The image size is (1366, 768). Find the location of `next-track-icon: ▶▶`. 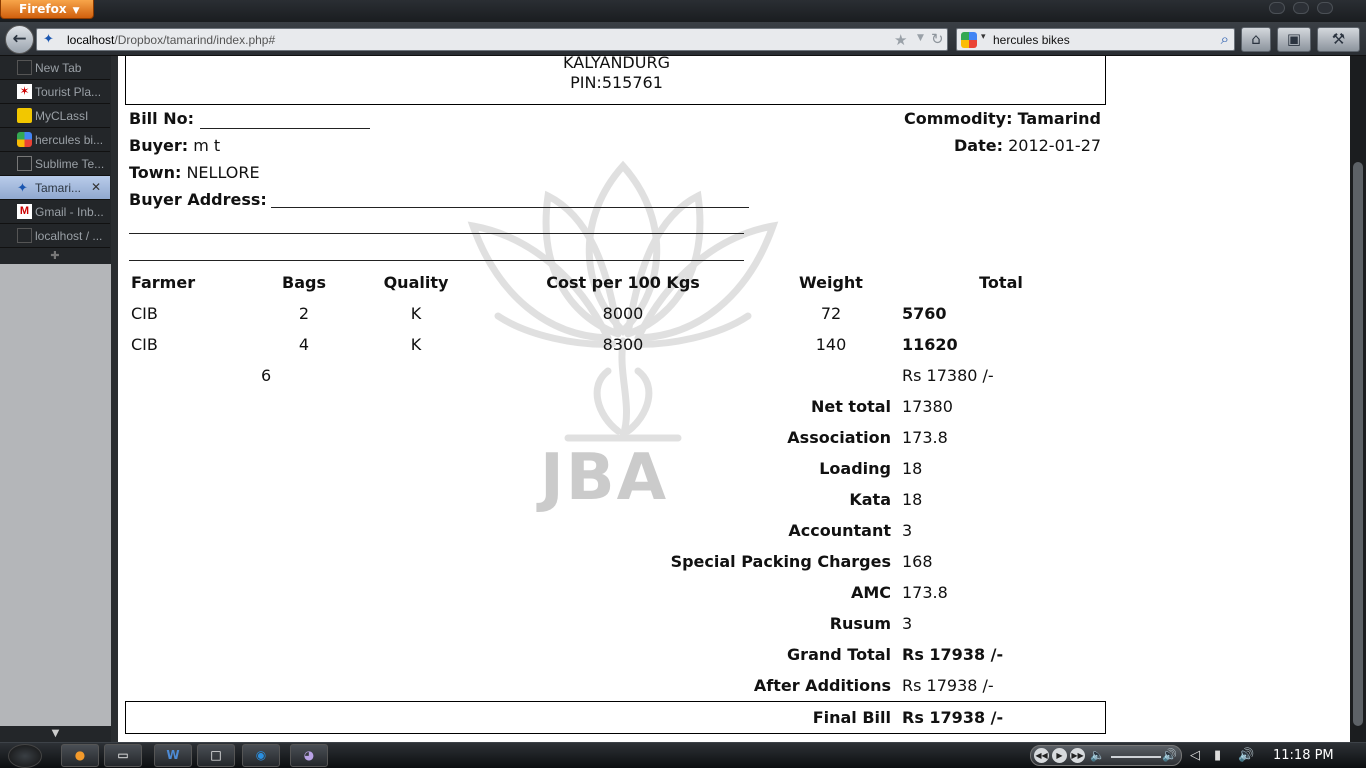

next-track-icon: ▶▶ is located at coordinates (1077, 755).